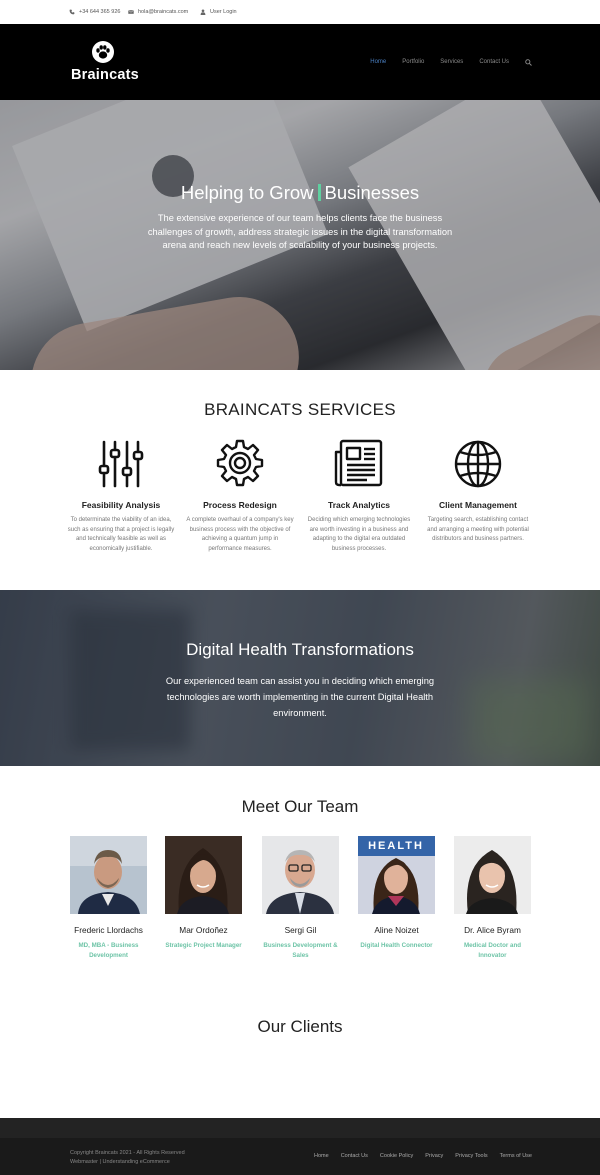 The image size is (600, 1175). I want to click on hero-title-part2: Businesses, so click(372, 192).